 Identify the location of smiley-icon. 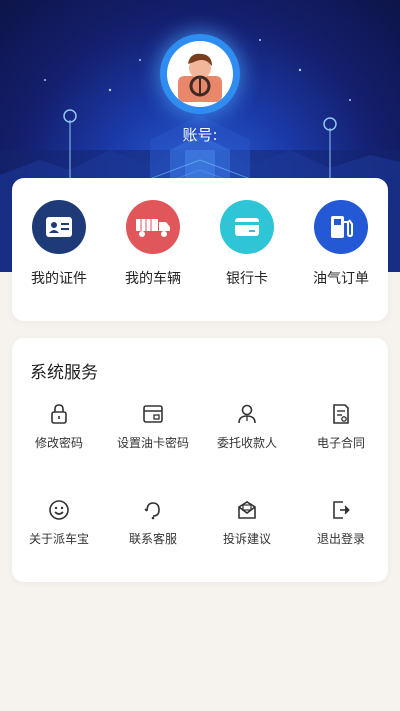
(59, 510).